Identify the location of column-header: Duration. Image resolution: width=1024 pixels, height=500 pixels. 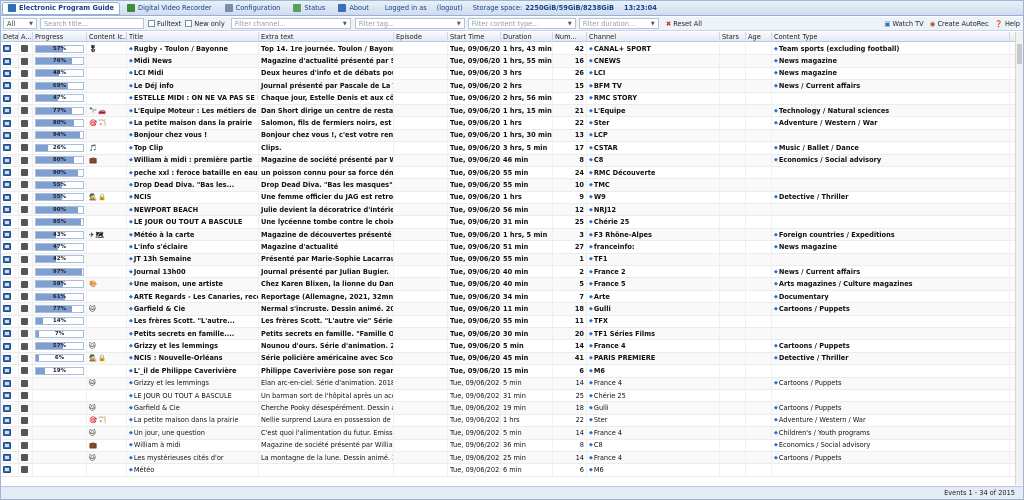
(527, 37).